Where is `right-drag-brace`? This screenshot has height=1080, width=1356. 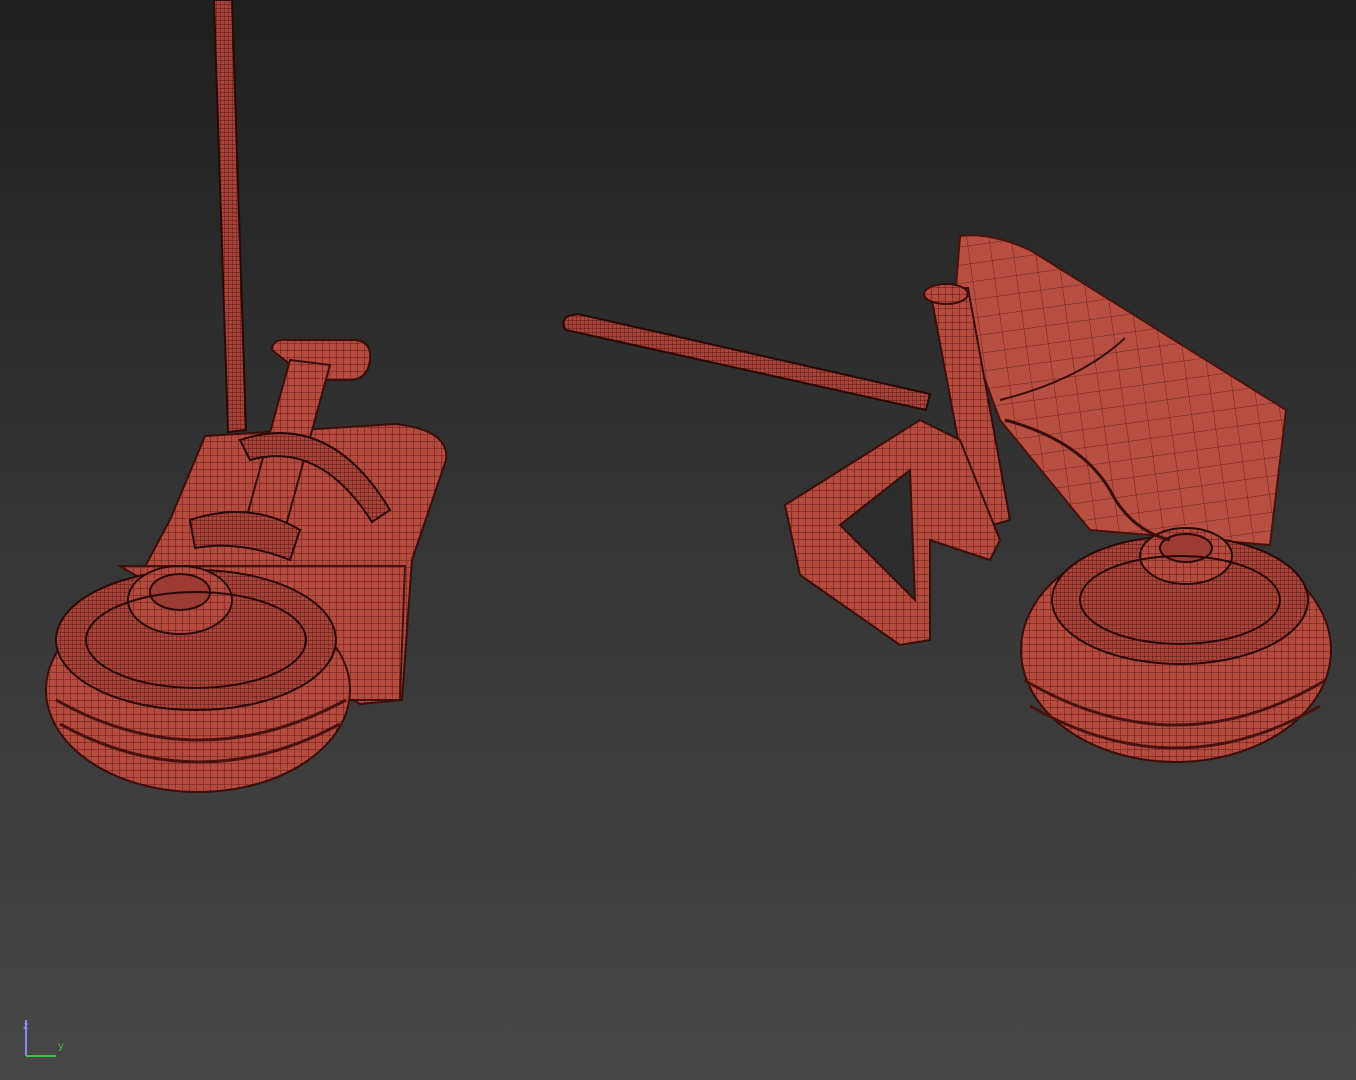
right-drag-brace is located at coordinates (747, 362).